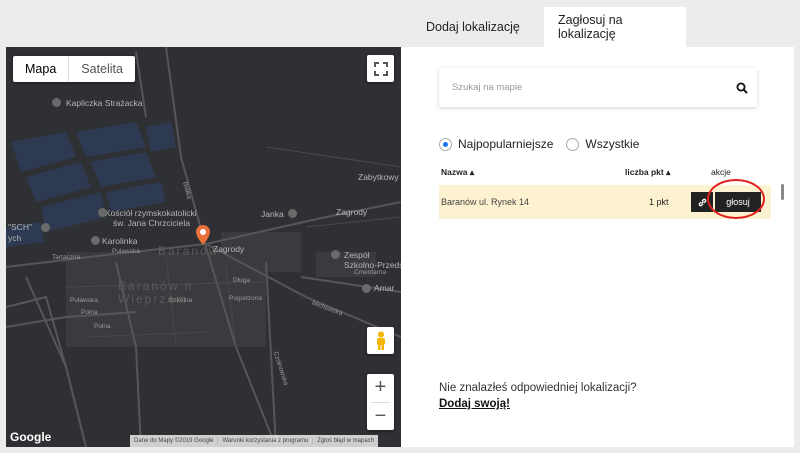 The height and width of the screenshot is (453, 800). I want to click on map-label: Baranów, so click(189, 251).